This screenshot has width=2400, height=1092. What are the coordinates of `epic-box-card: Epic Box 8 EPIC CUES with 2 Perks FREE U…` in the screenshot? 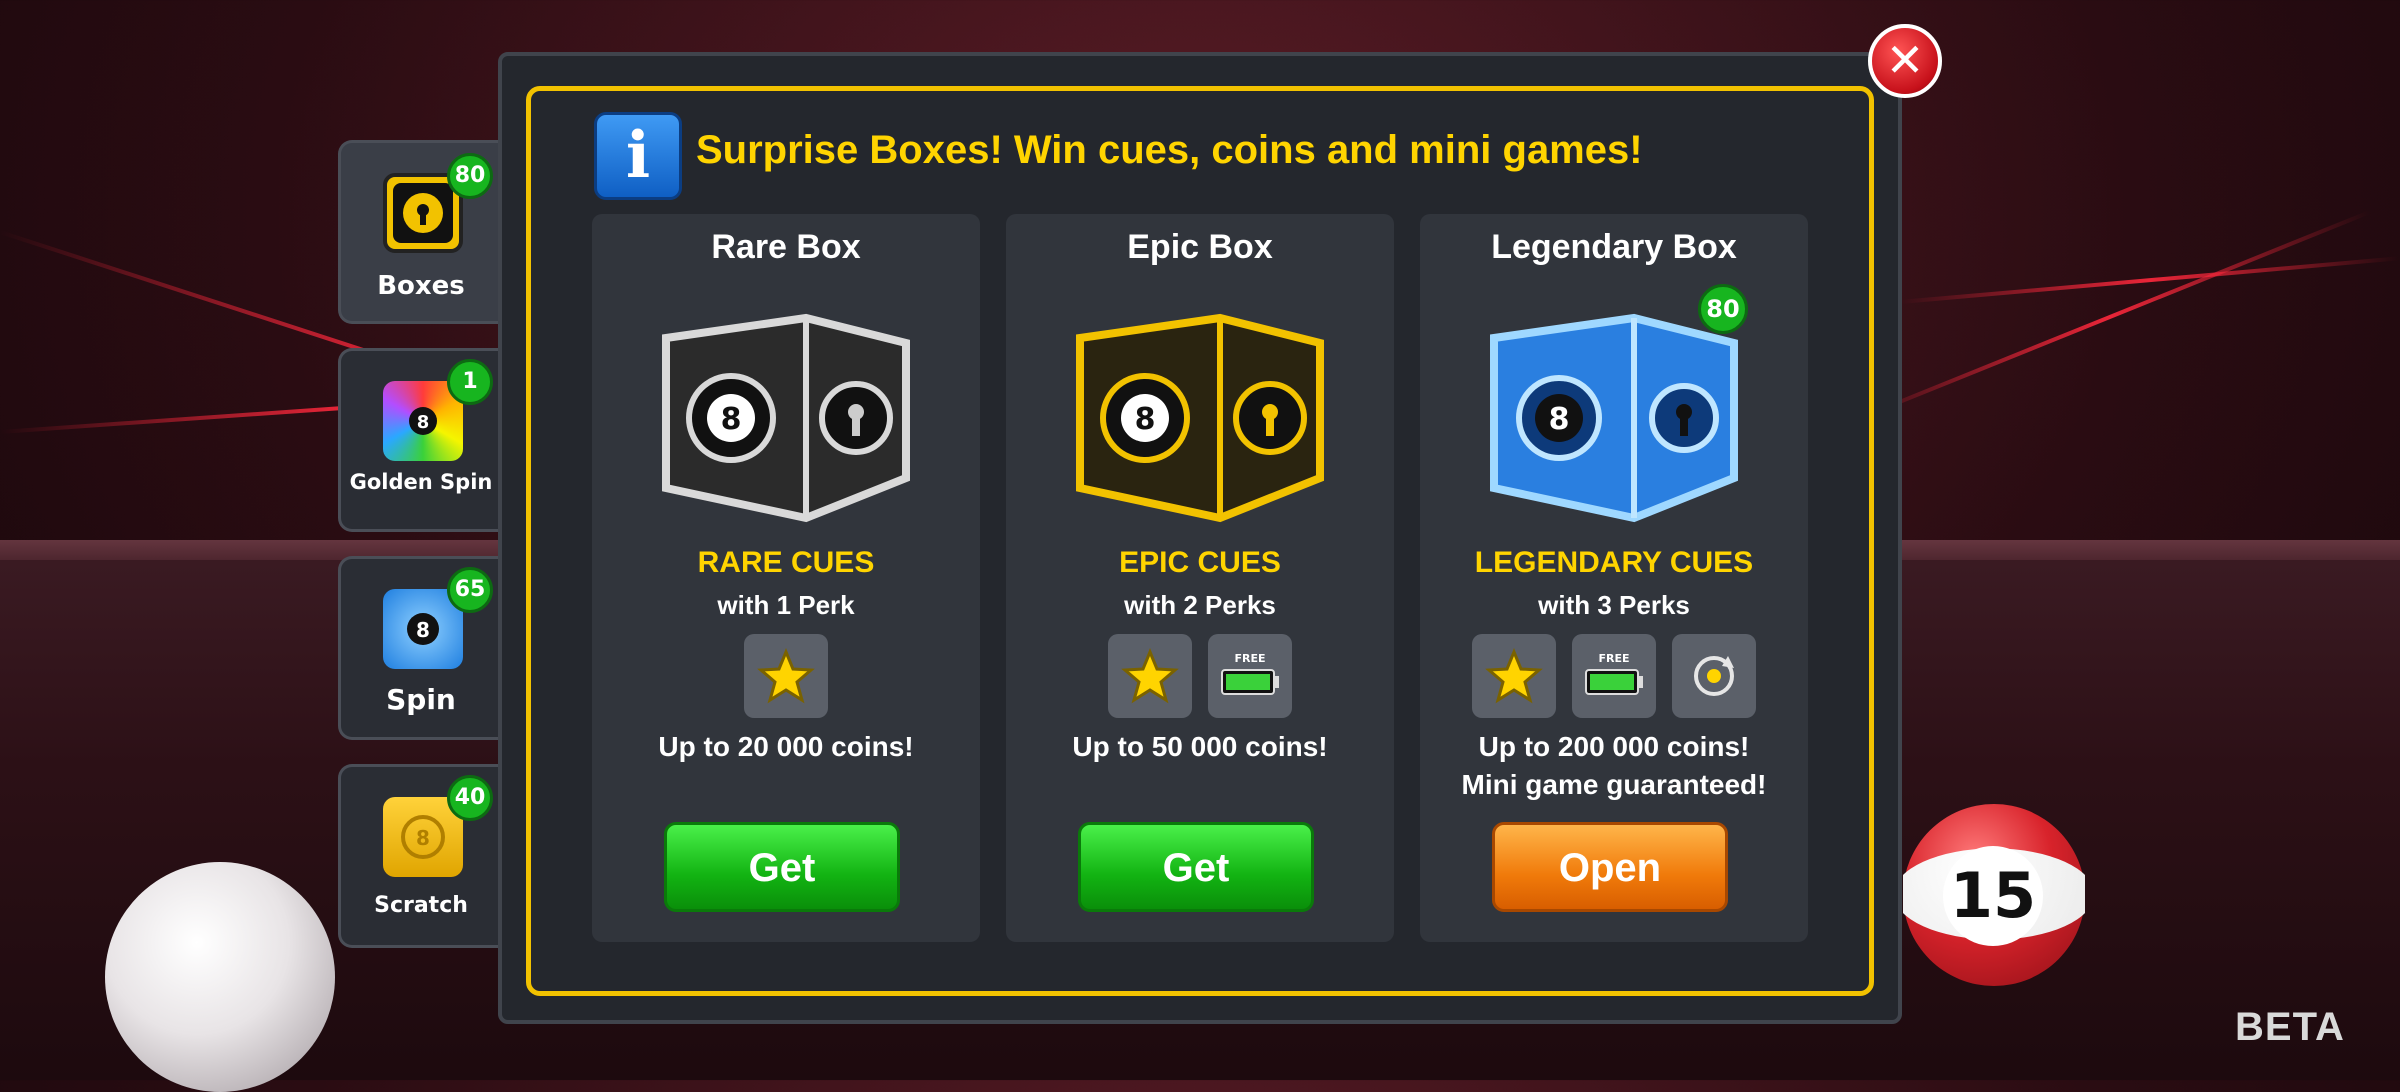 It's located at (1200, 578).